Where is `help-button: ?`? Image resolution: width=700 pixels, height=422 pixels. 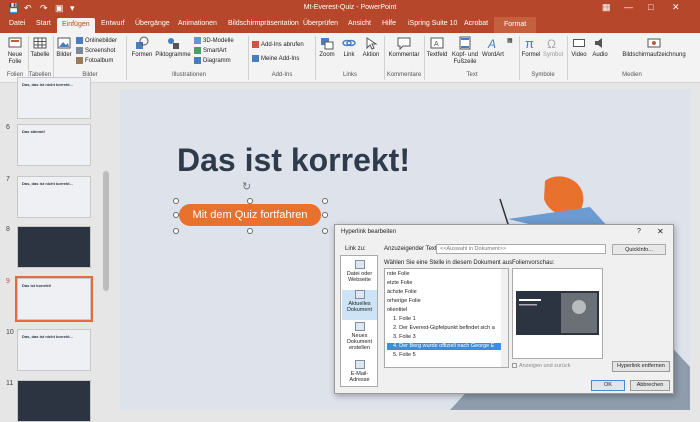
help-button: ? is located at coordinates (639, 231).